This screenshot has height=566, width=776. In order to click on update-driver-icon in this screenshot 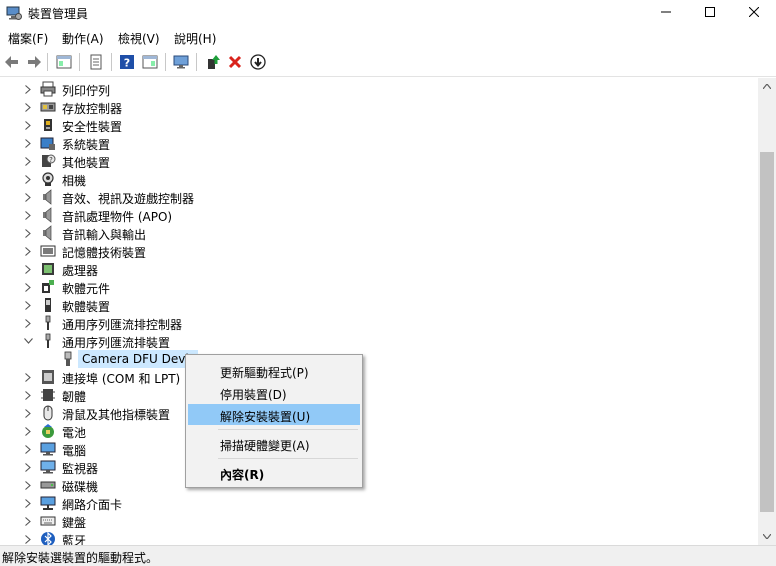, I will do `click(213, 62)`.